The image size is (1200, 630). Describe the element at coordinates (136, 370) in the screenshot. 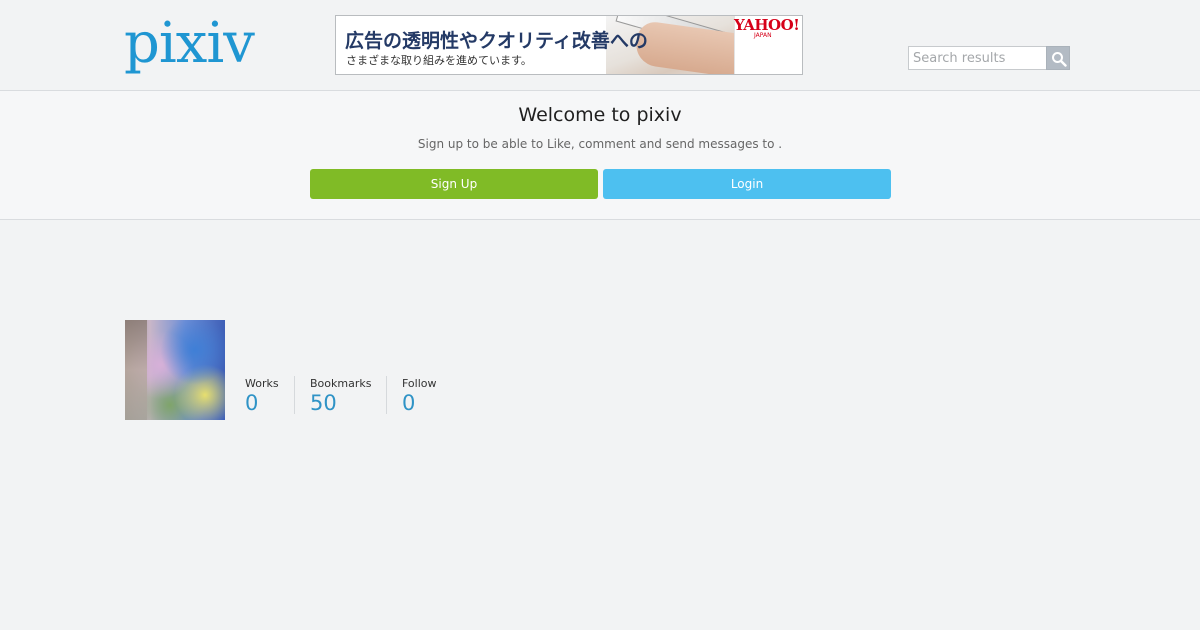

I see `avatar-art-strip` at that location.